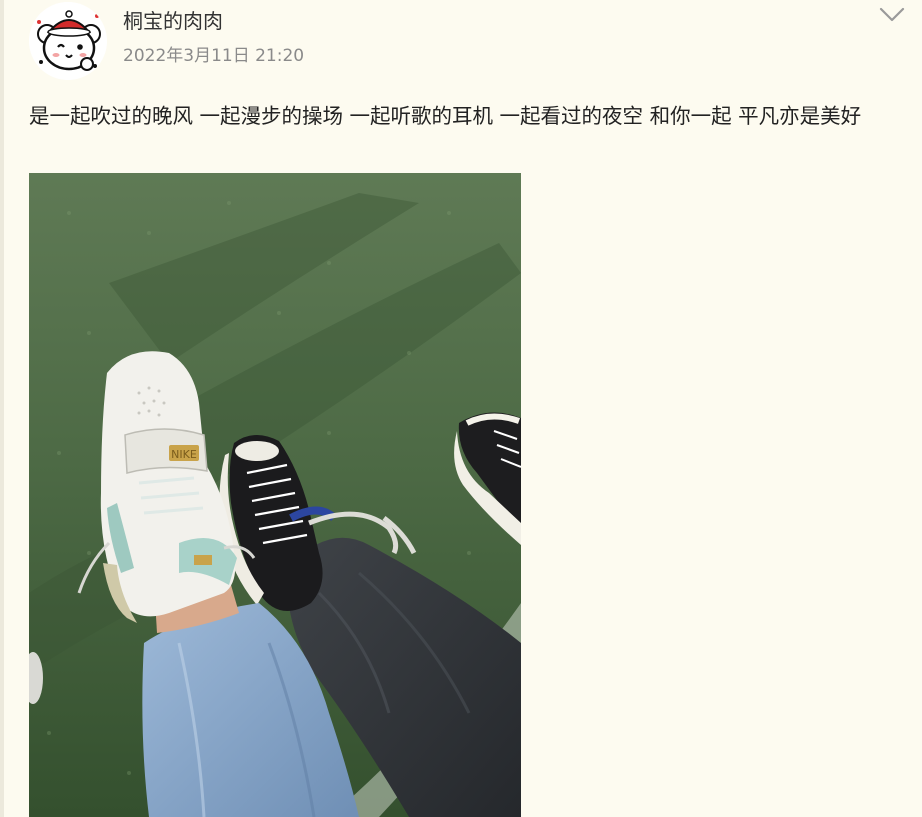  I want to click on author-name: 桐宝的肉肉, so click(173, 21).